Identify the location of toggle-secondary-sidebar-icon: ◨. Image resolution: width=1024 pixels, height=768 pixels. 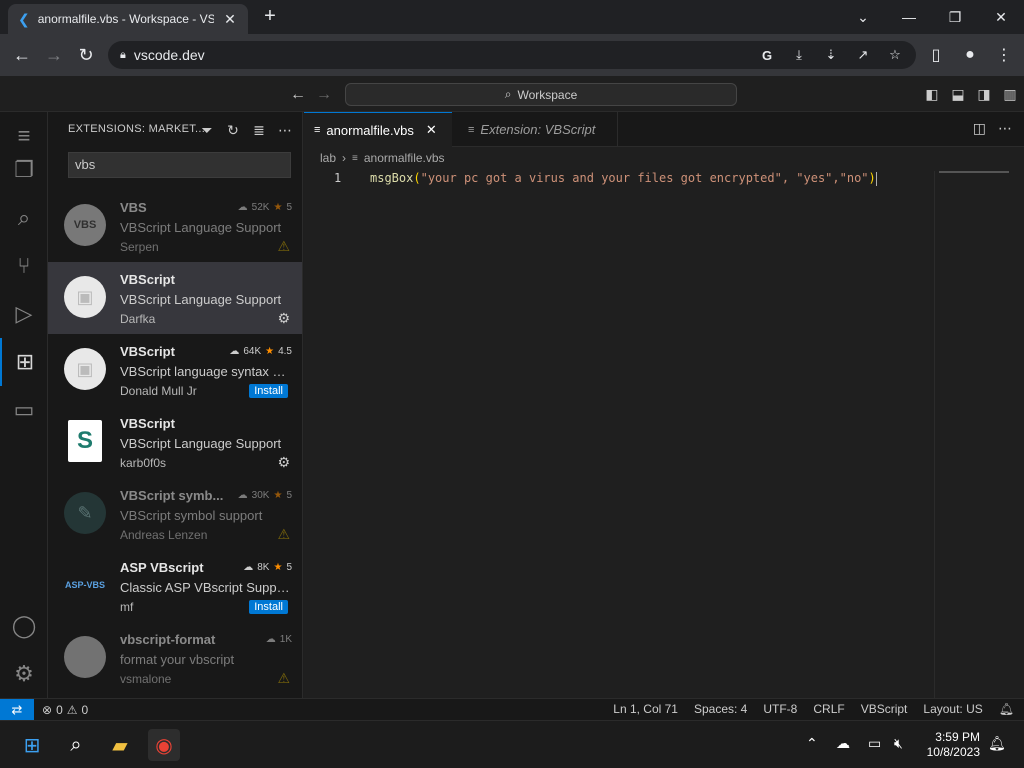
(984, 94).